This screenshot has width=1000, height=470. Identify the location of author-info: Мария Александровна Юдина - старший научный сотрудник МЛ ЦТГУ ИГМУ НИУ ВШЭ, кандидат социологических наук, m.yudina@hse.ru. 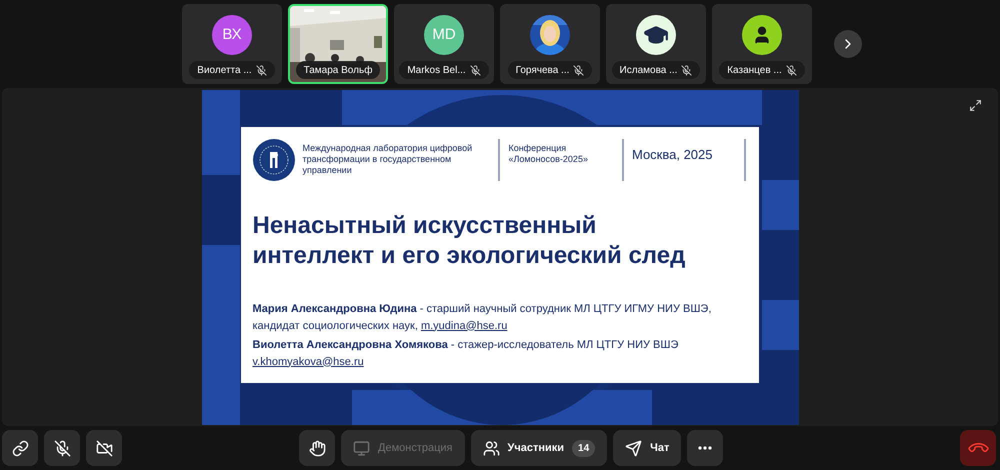
(482, 318).